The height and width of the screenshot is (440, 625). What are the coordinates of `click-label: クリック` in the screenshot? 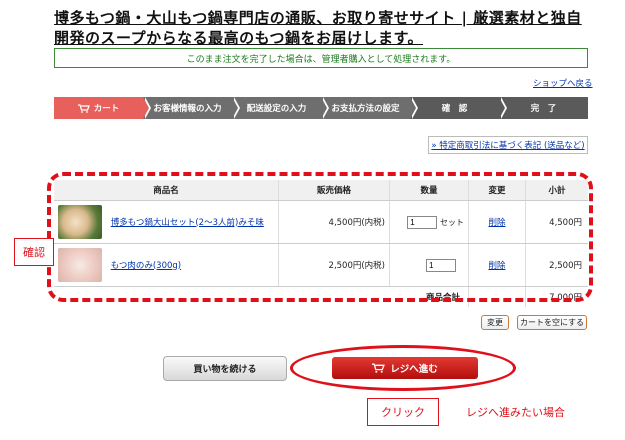 It's located at (403, 412).